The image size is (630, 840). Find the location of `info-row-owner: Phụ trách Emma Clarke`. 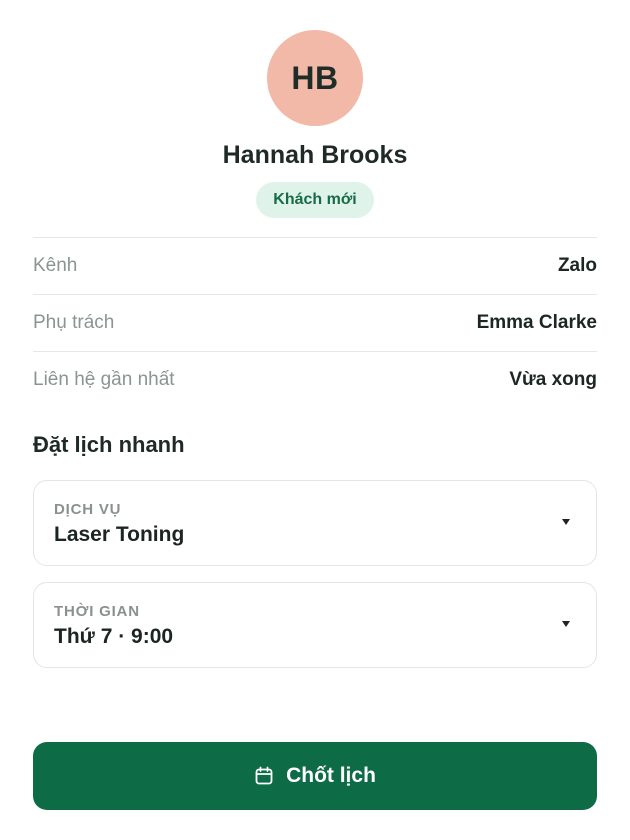

info-row-owner: Phụ trách Emma Clarke is located at coordinates (315, 322).